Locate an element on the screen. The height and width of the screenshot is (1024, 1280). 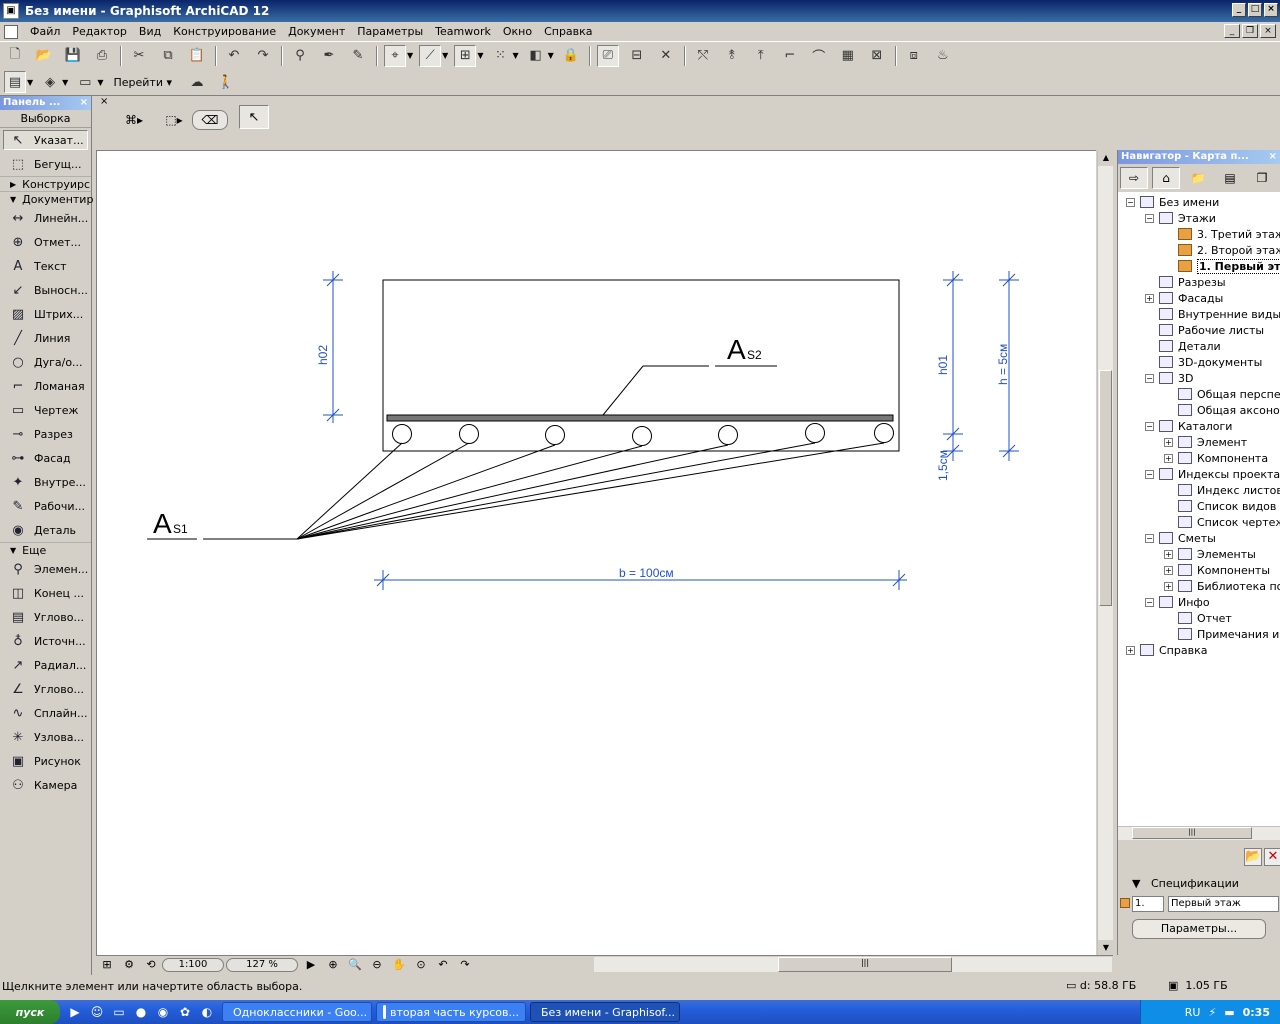
open-file-icon: 📂 is located at coordinates (44, 56).